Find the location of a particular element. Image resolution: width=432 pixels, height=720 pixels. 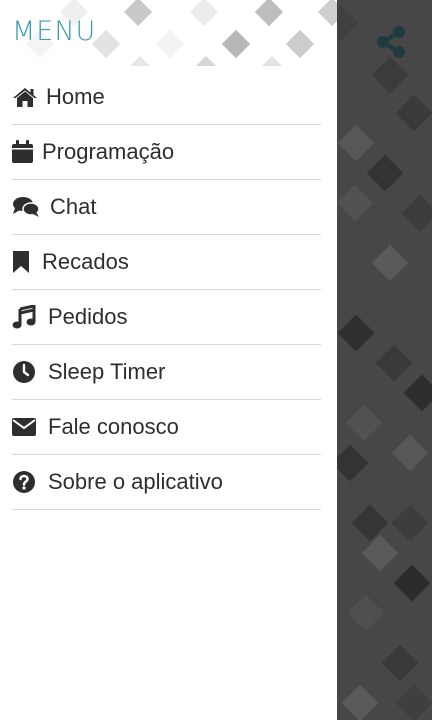

clock-icon is located at coordinates (26, 372).